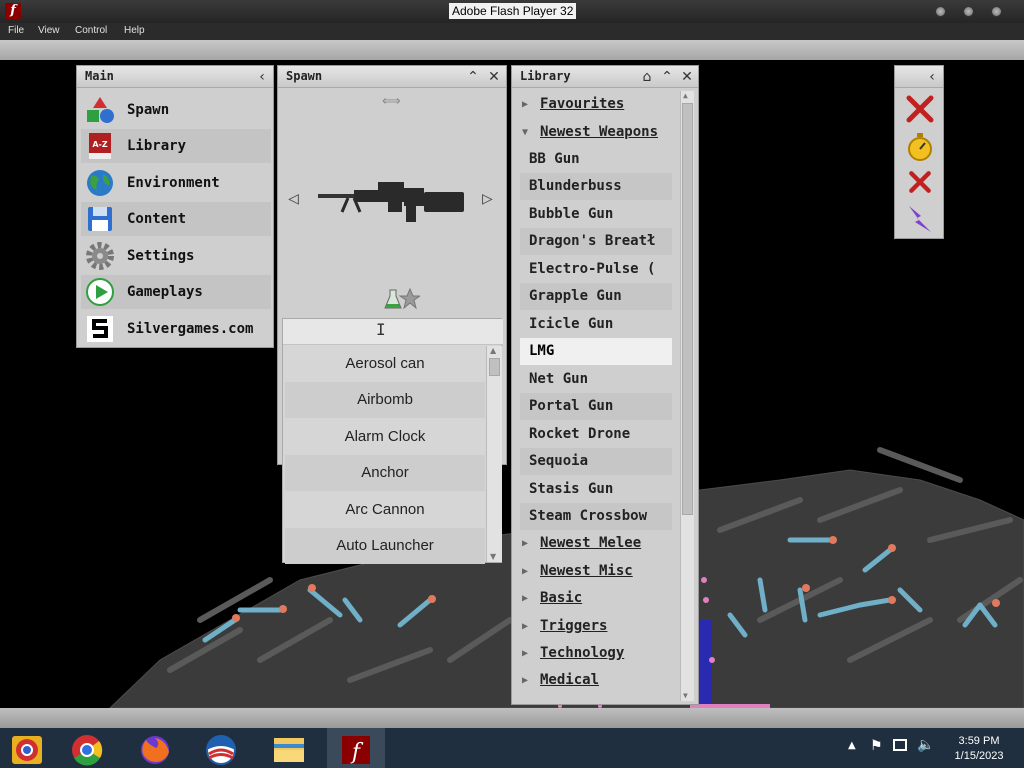 The image size is (1024, 768). Describe the element at coordinates (600, 571) in the screenshot. I see `category-newest-misc: ▶ Newest Misc` at that location.